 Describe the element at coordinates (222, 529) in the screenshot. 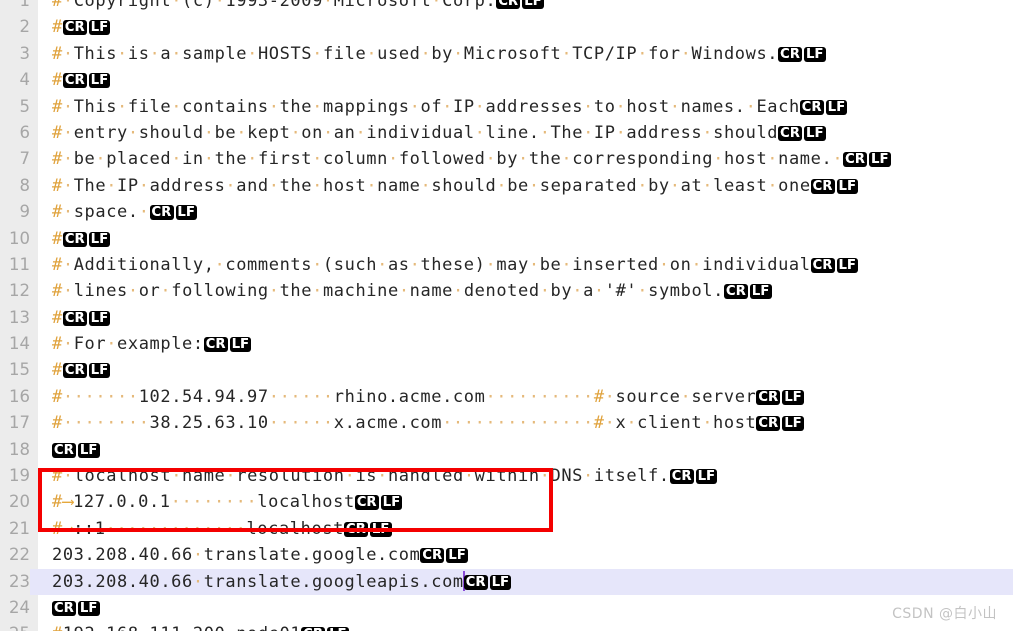

I see `line-content: #⟶::1·············localhost CR LF` at that location.